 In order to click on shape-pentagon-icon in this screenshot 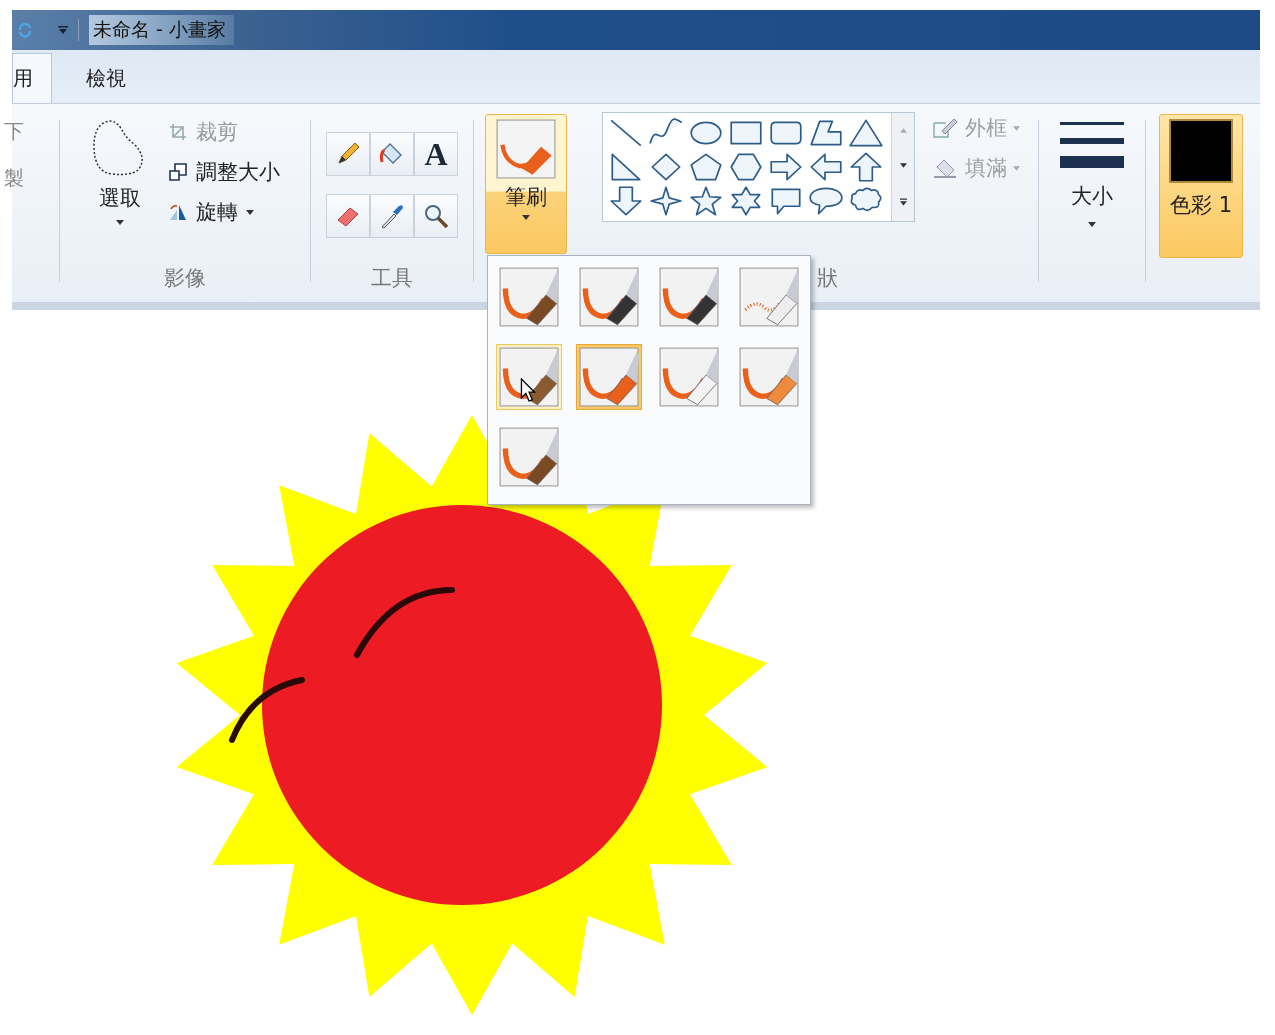, I will do `click(706, 167)`.